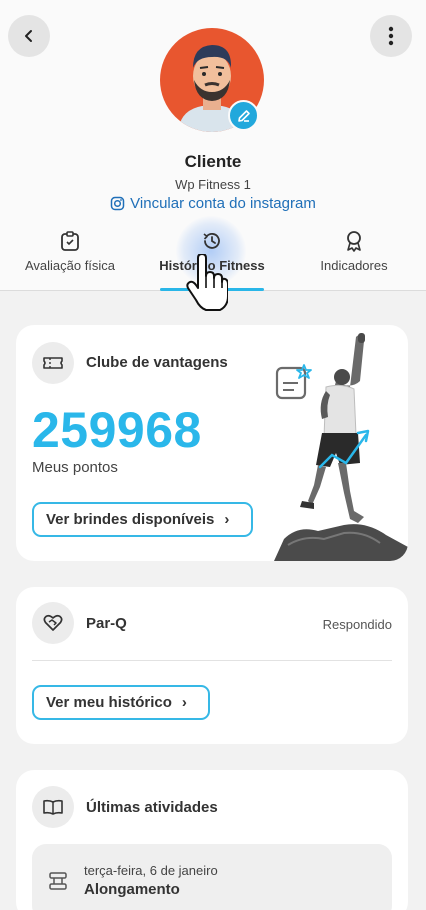 This screenshot has width=426, height=910. I want to click on tab-label: Avaliação física, so click(70, 265).